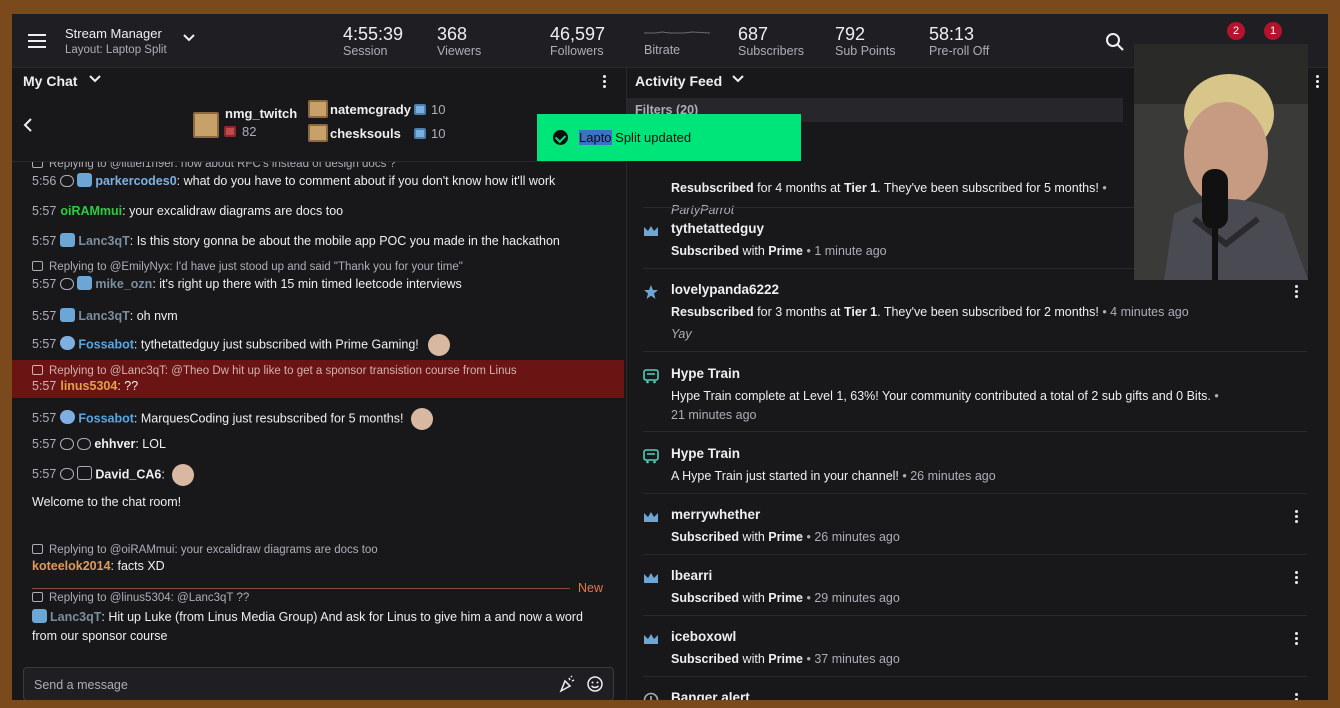  I want to click on hype-train-icon, so click(651, 456).